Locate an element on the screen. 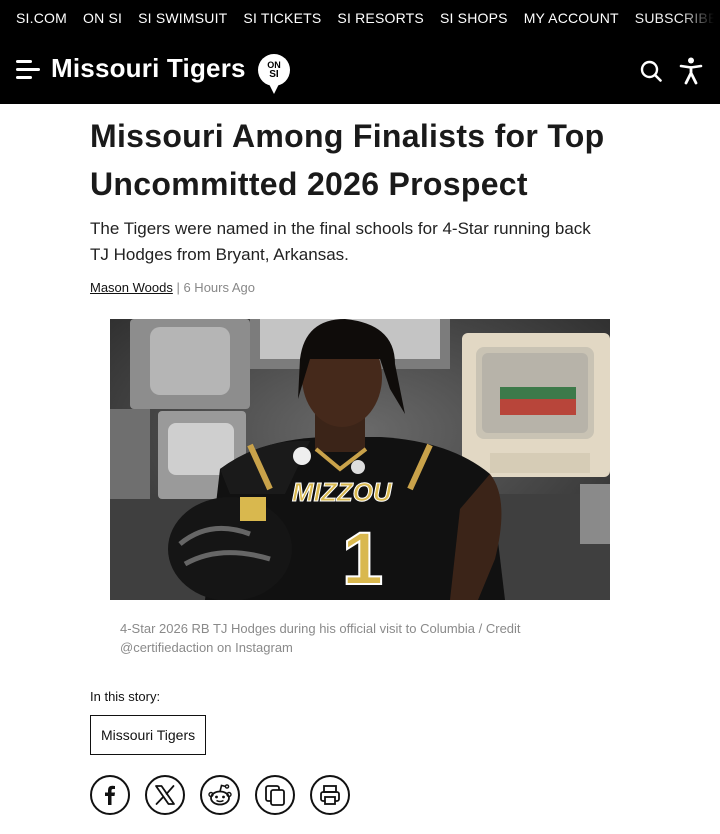 The height and width of the screenshot is (834, 720). nav-link-on-si: ON SI is located at coordinates (102, 18).